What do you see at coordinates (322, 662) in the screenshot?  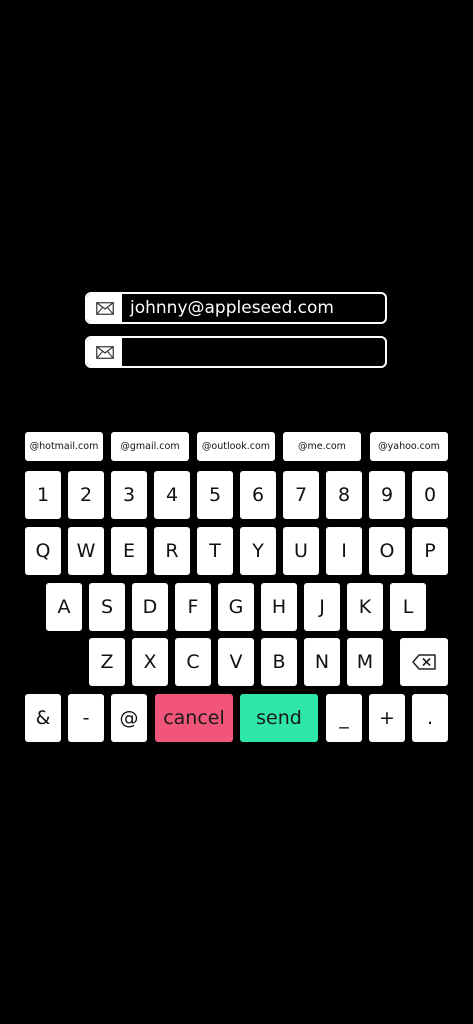 I see `key-n: N` at bounding box center [322, 662].